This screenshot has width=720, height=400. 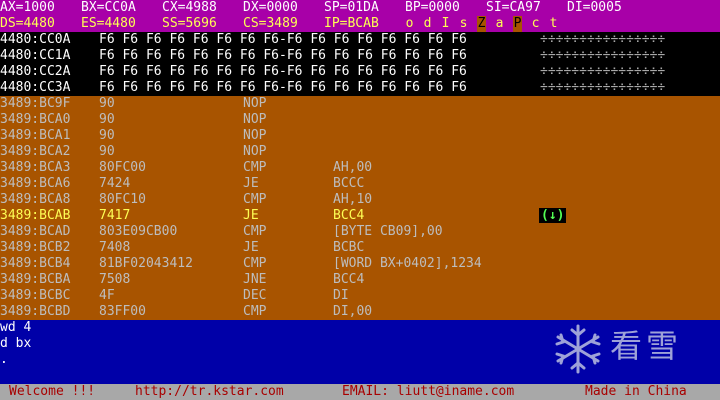 I want to click on flag-direction: d, so click(x=427, y=23).